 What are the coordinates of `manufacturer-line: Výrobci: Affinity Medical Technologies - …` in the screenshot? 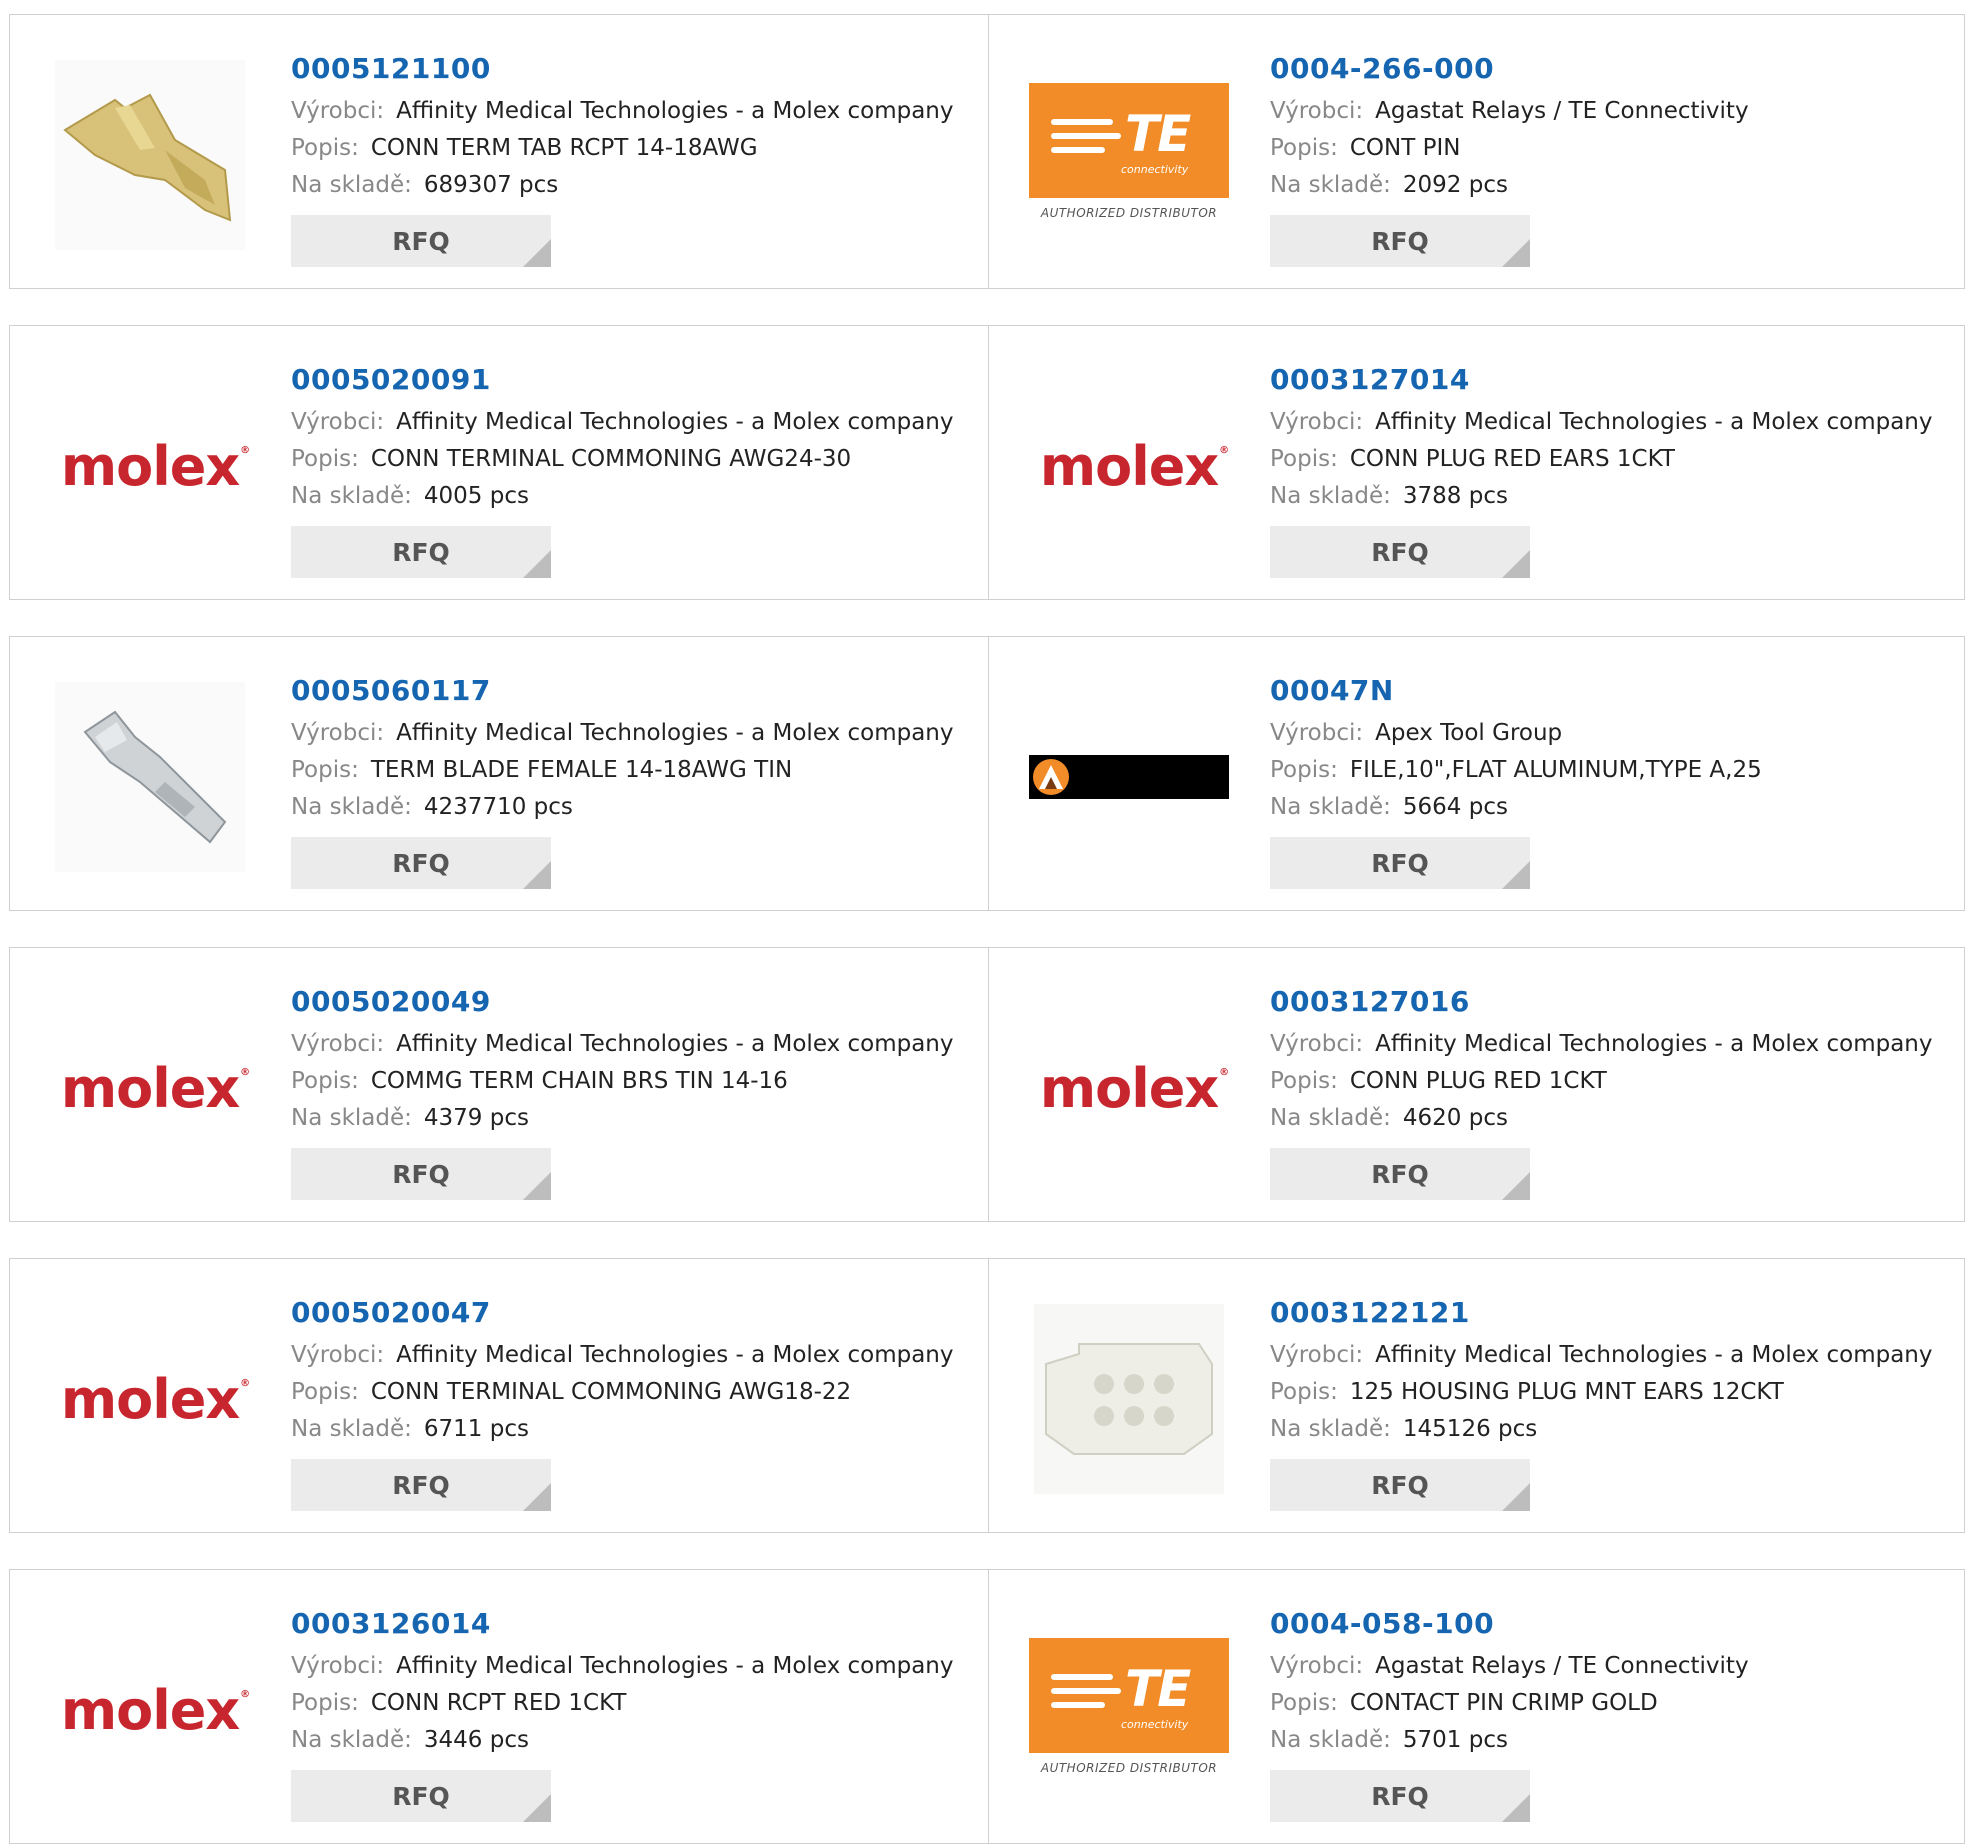 It's located at (1601, 1355).